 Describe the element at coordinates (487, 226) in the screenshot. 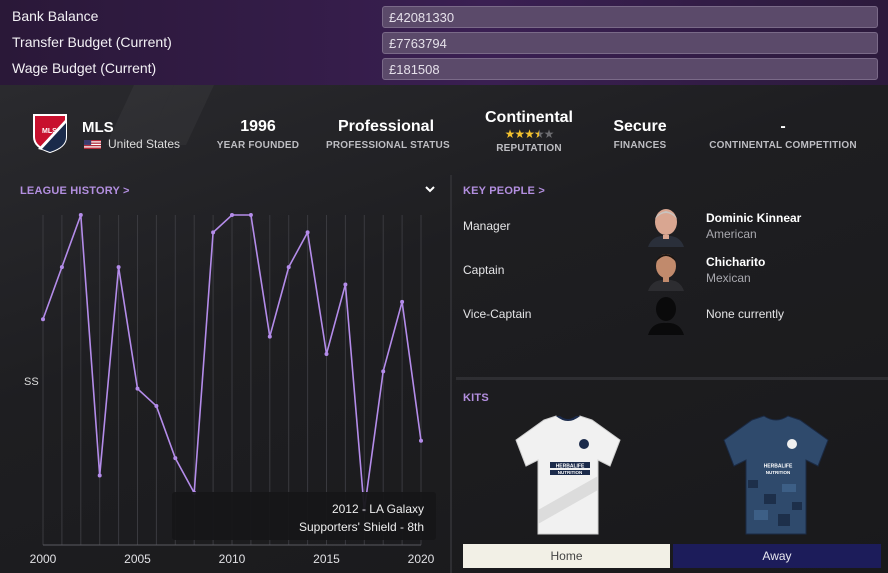

I see `person-role: Manager` at that location.